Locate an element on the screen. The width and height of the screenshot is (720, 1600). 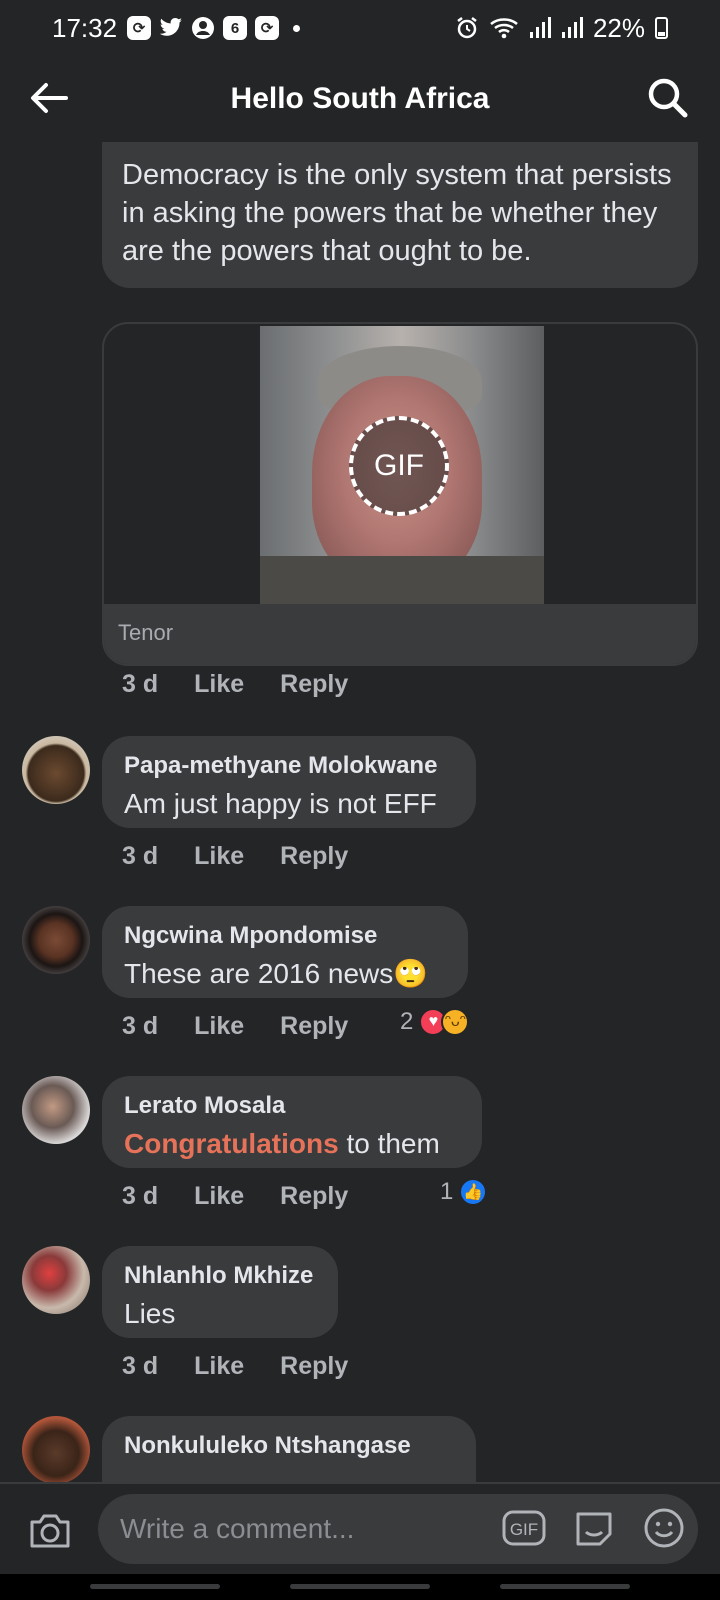
comment-text-wrap: Congratulations to them is located at coordinates (292, 1144).